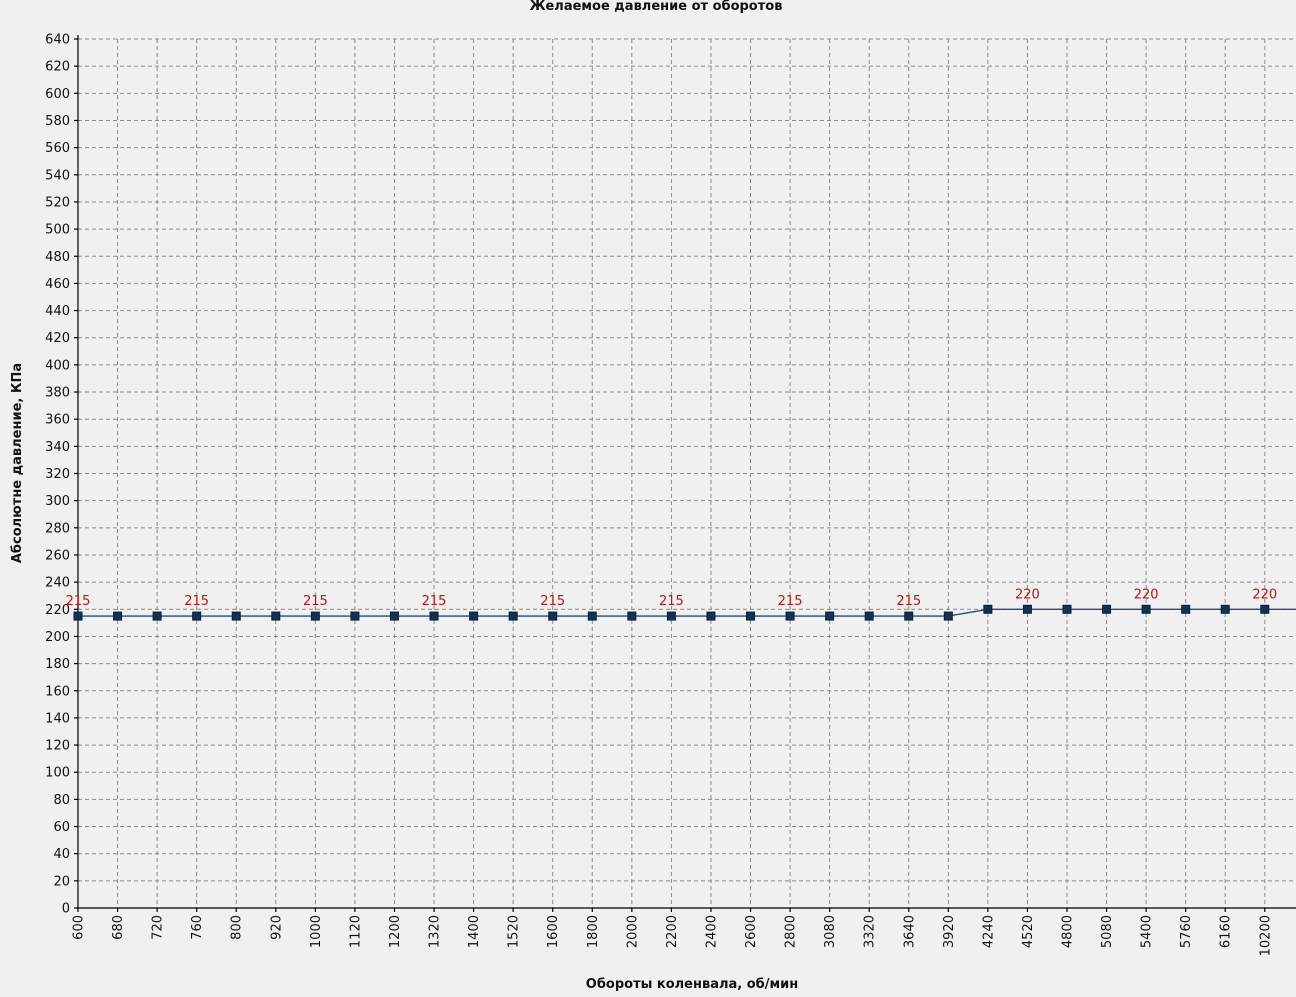  I want to click on y-tick-label: 500, so click(57, 230).